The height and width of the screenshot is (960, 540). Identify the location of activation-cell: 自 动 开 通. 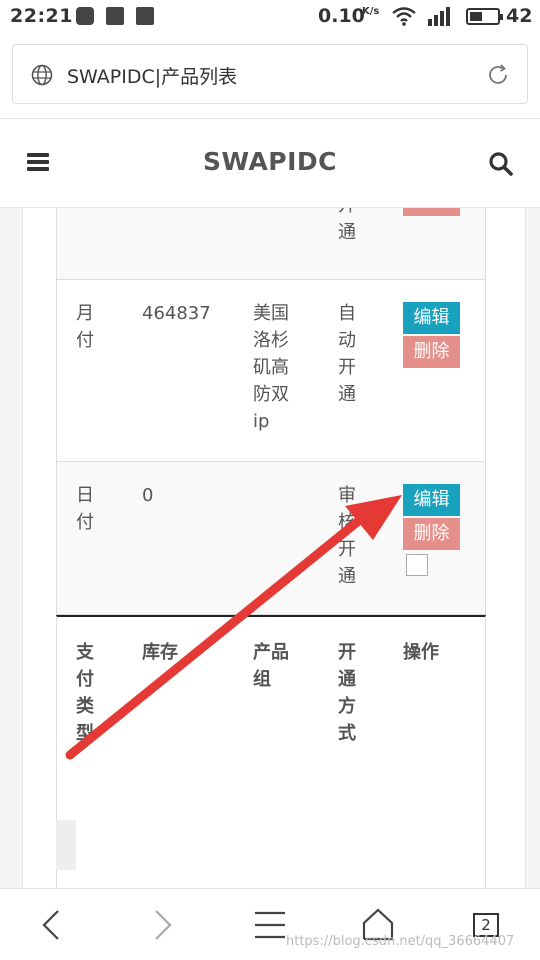
(347, 354).